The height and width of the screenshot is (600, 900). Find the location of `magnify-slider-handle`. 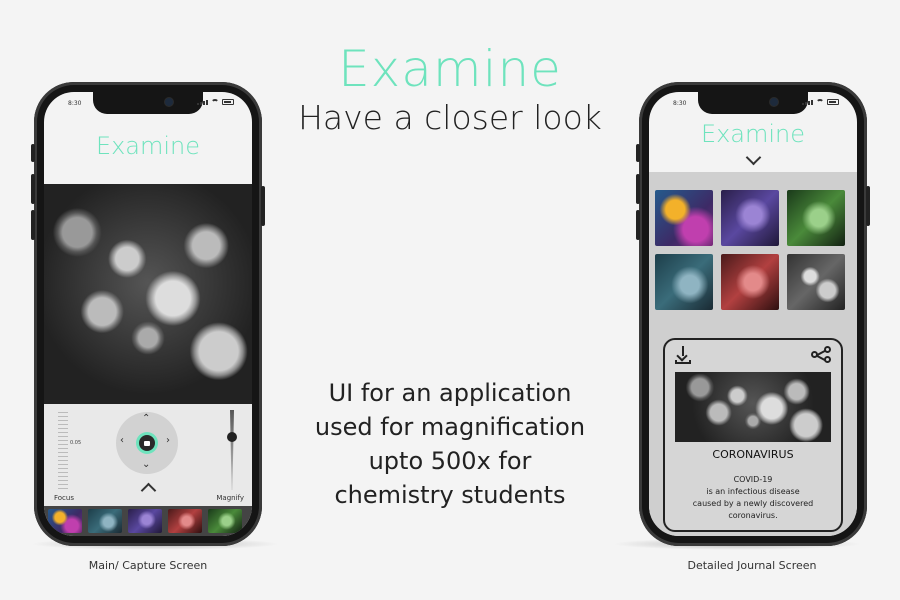

magnify-slider-handle is located at coordinates (232, 437).